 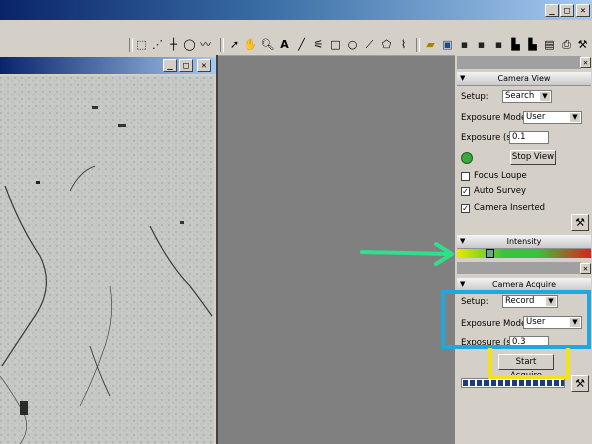 I want to click on annotation-yellow-box, so click(x=529, y=363).